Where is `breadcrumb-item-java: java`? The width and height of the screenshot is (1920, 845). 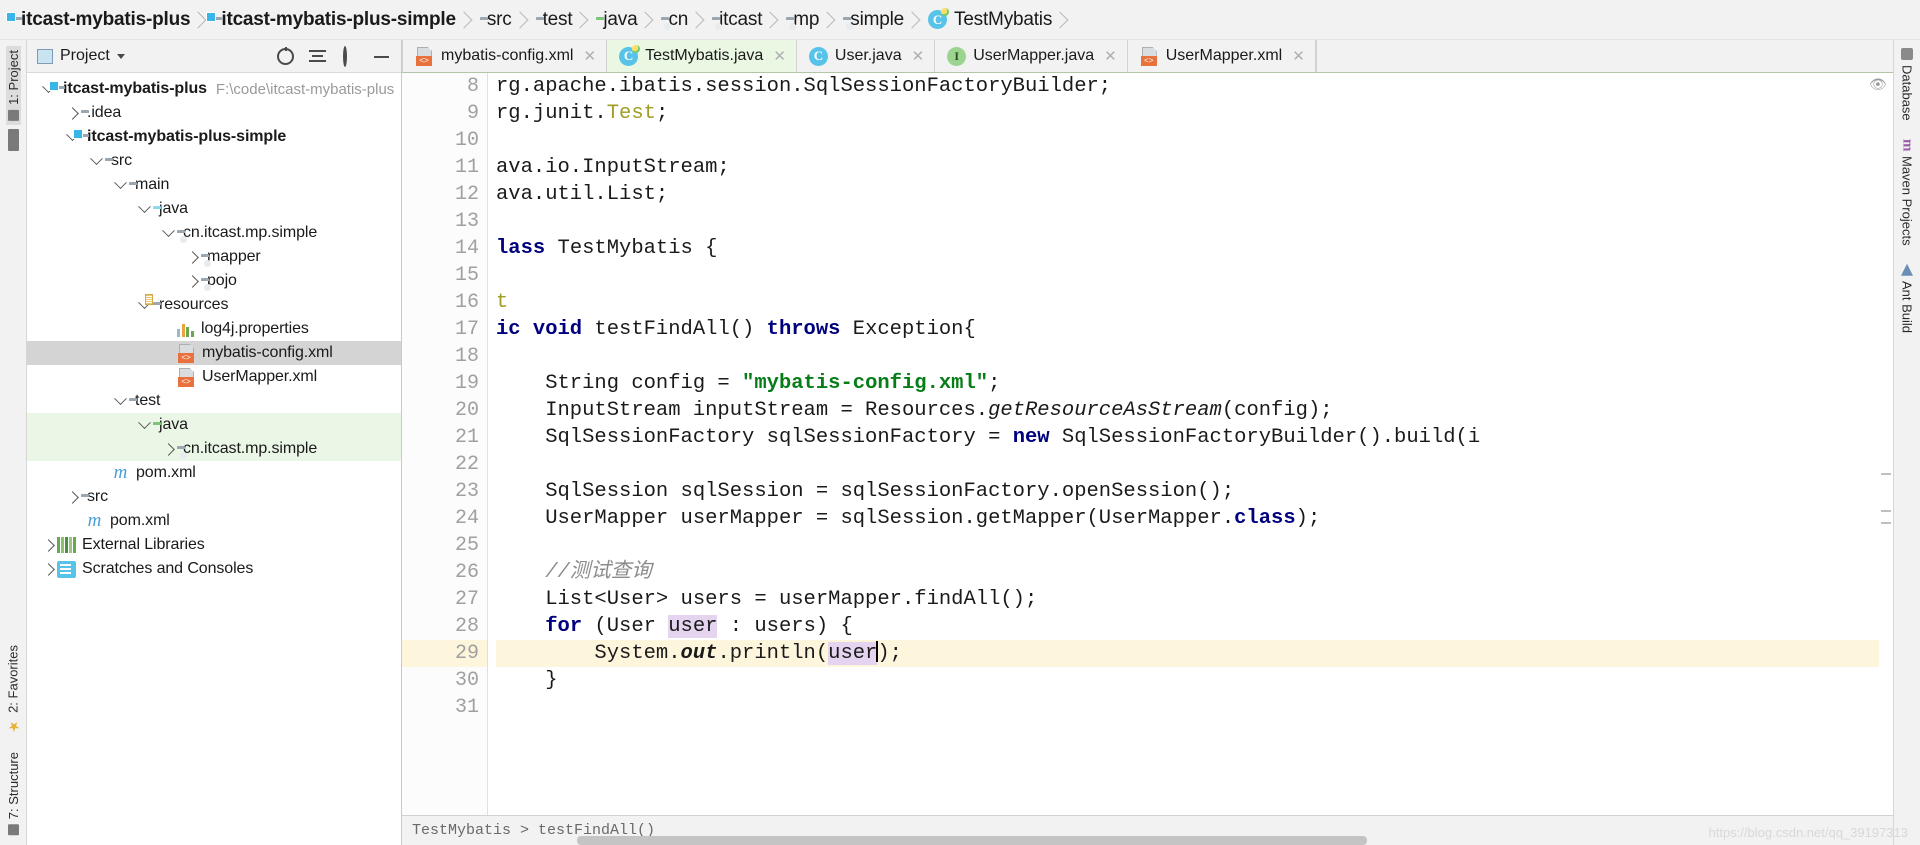
breadcrumb-item-java: java is located at coordinates (620, 20).